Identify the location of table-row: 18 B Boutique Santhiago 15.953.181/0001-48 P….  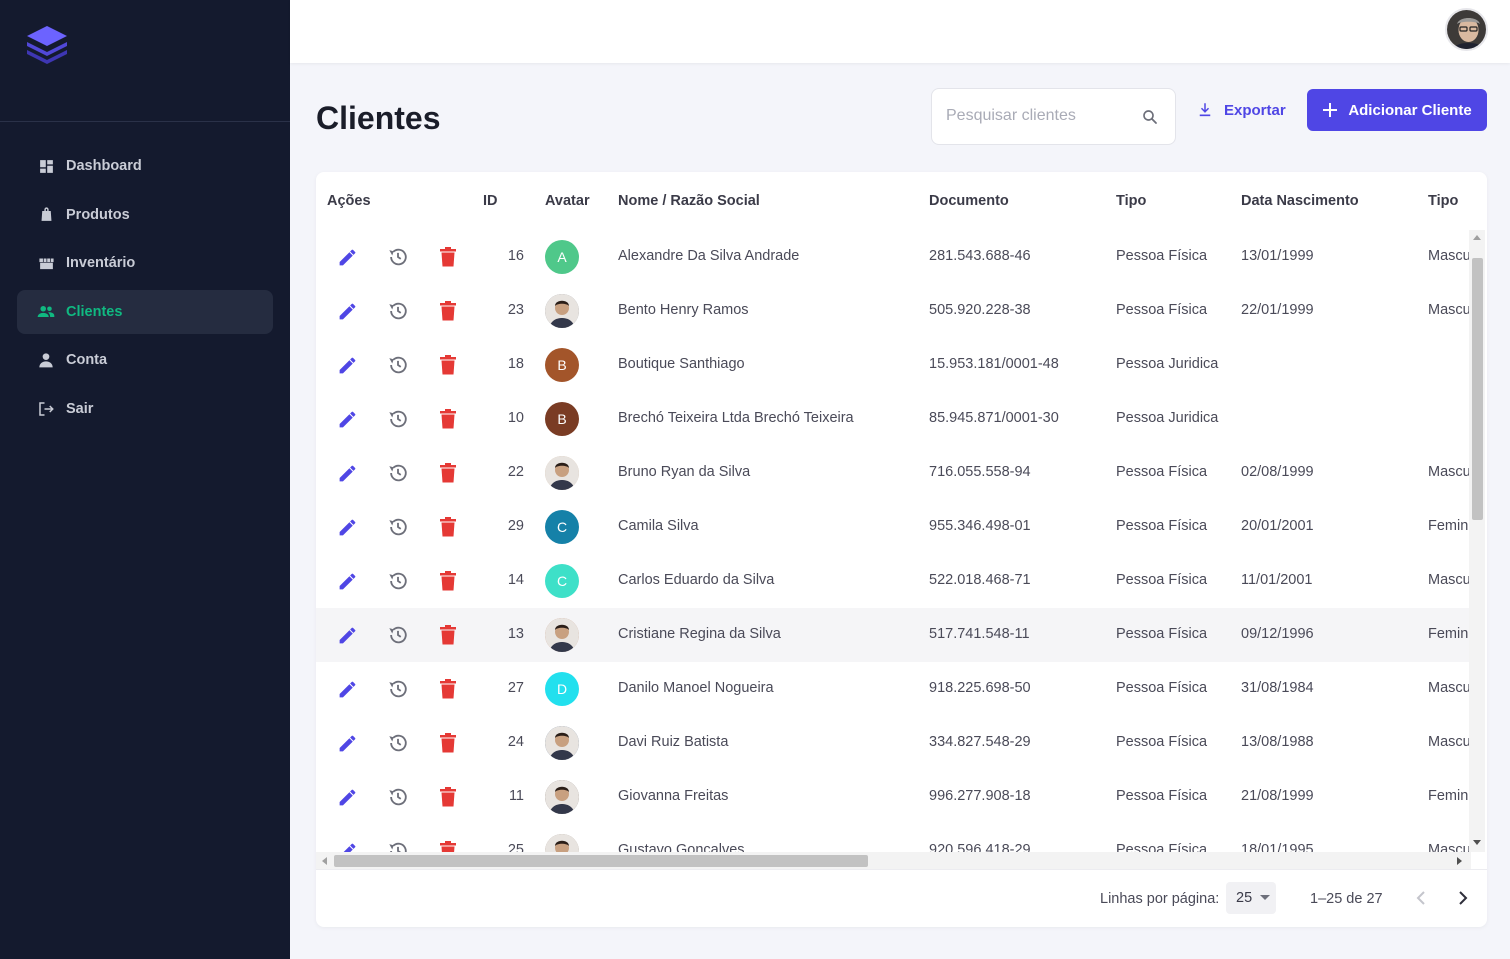
(893, 365).